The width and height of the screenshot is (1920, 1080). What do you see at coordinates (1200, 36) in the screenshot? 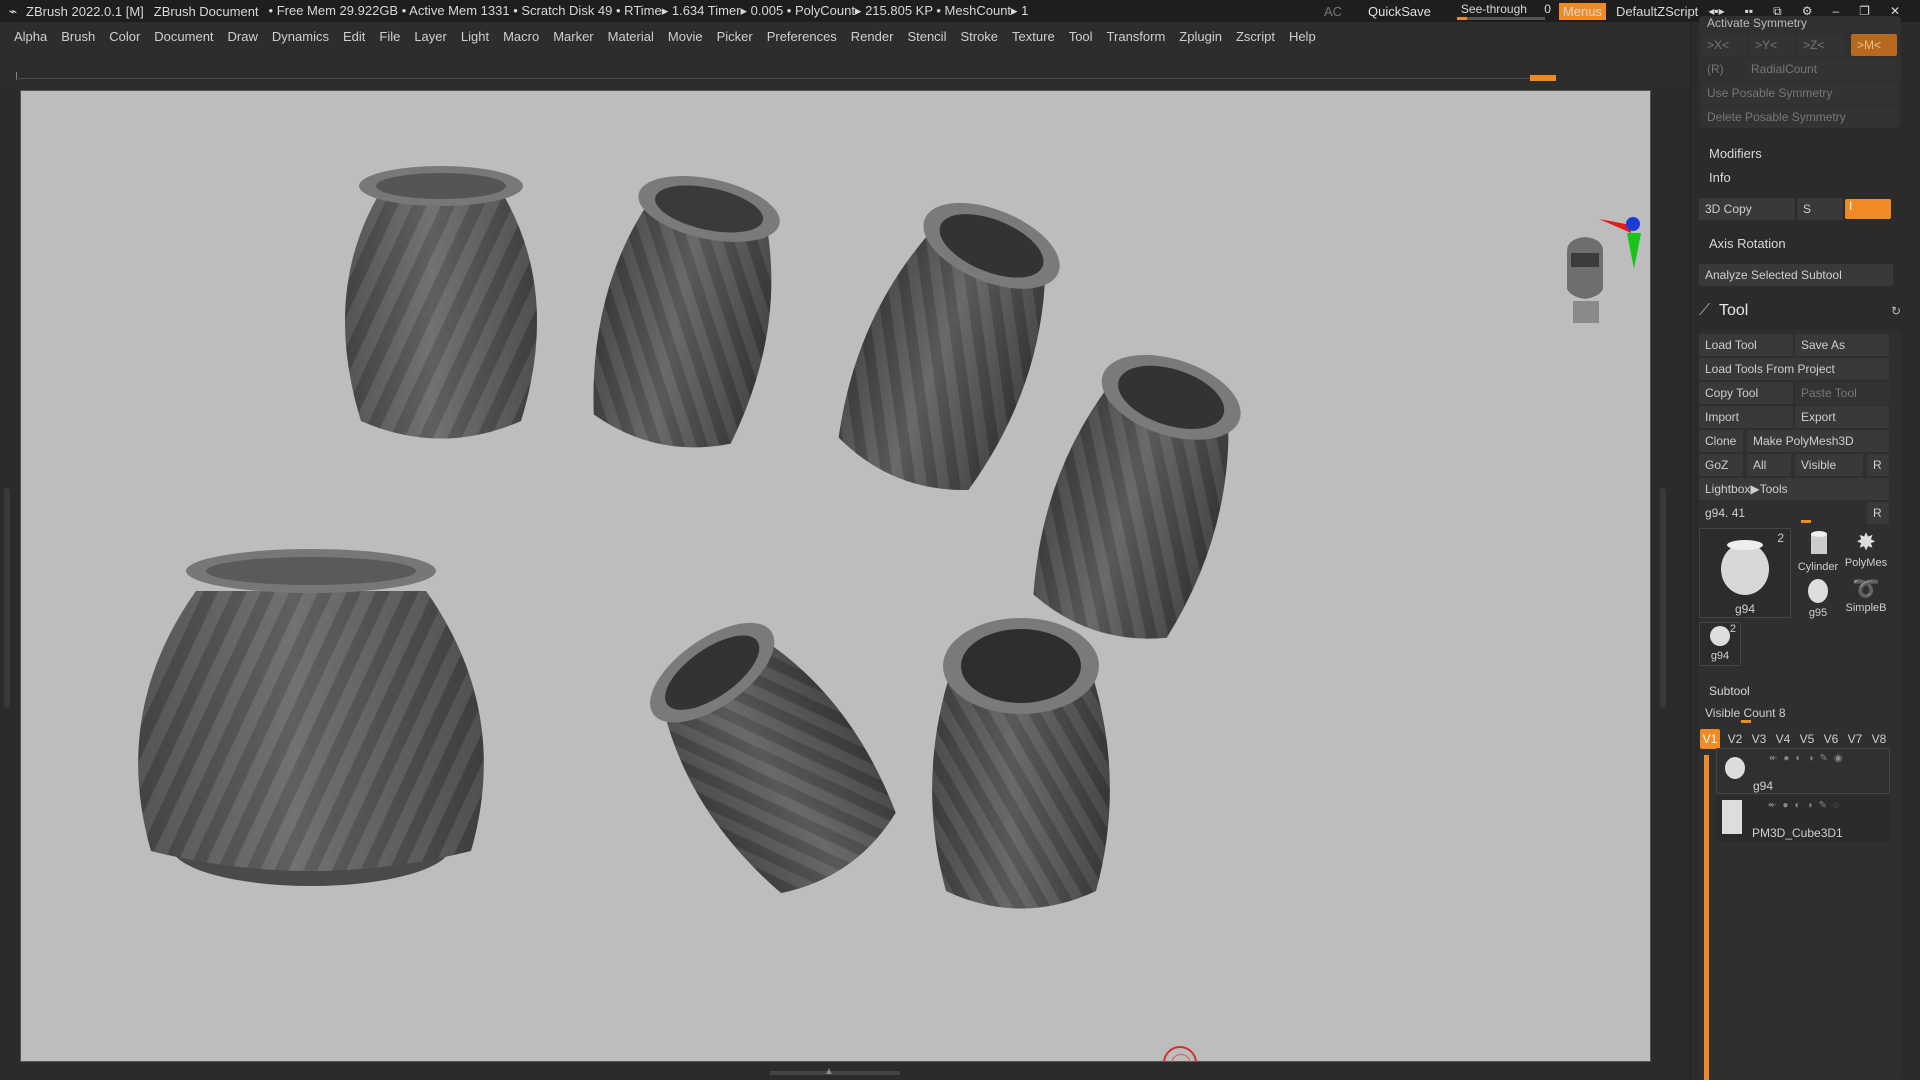
I see `menu-zplugin: Zplugin` at bounding box center [1200, 36].